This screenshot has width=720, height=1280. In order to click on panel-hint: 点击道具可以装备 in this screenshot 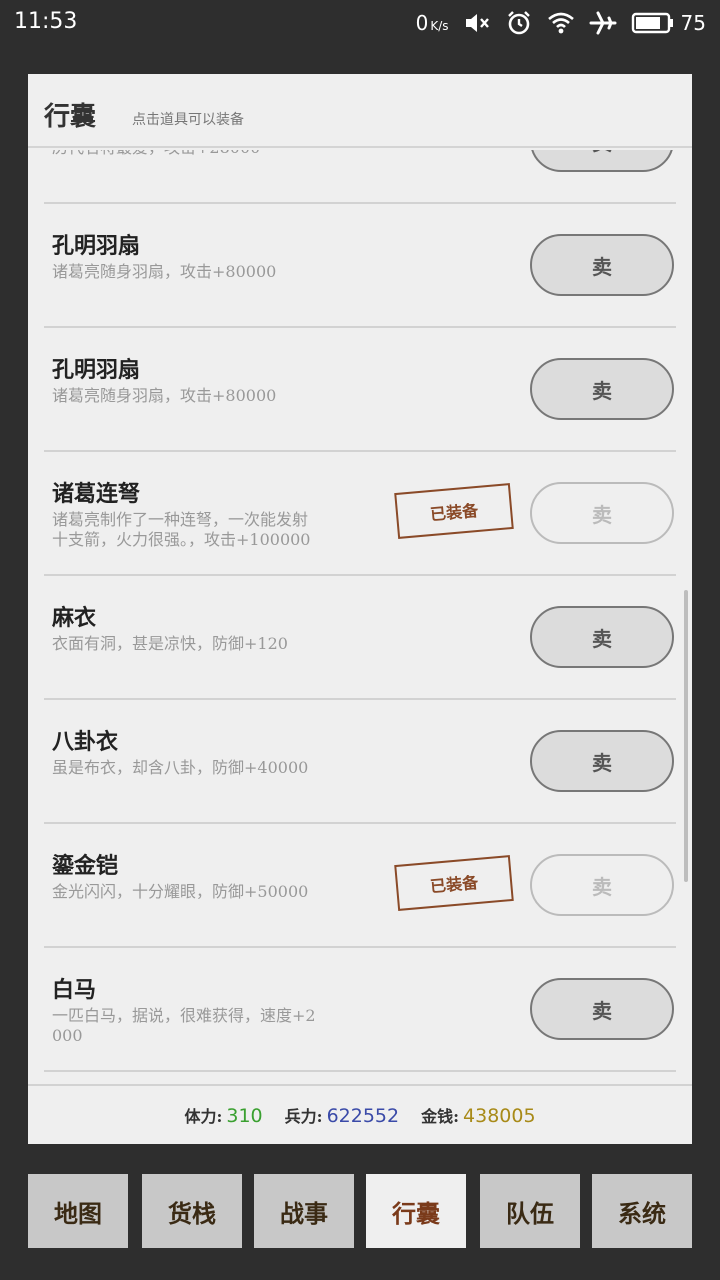, I will do `click(188, 120)`.